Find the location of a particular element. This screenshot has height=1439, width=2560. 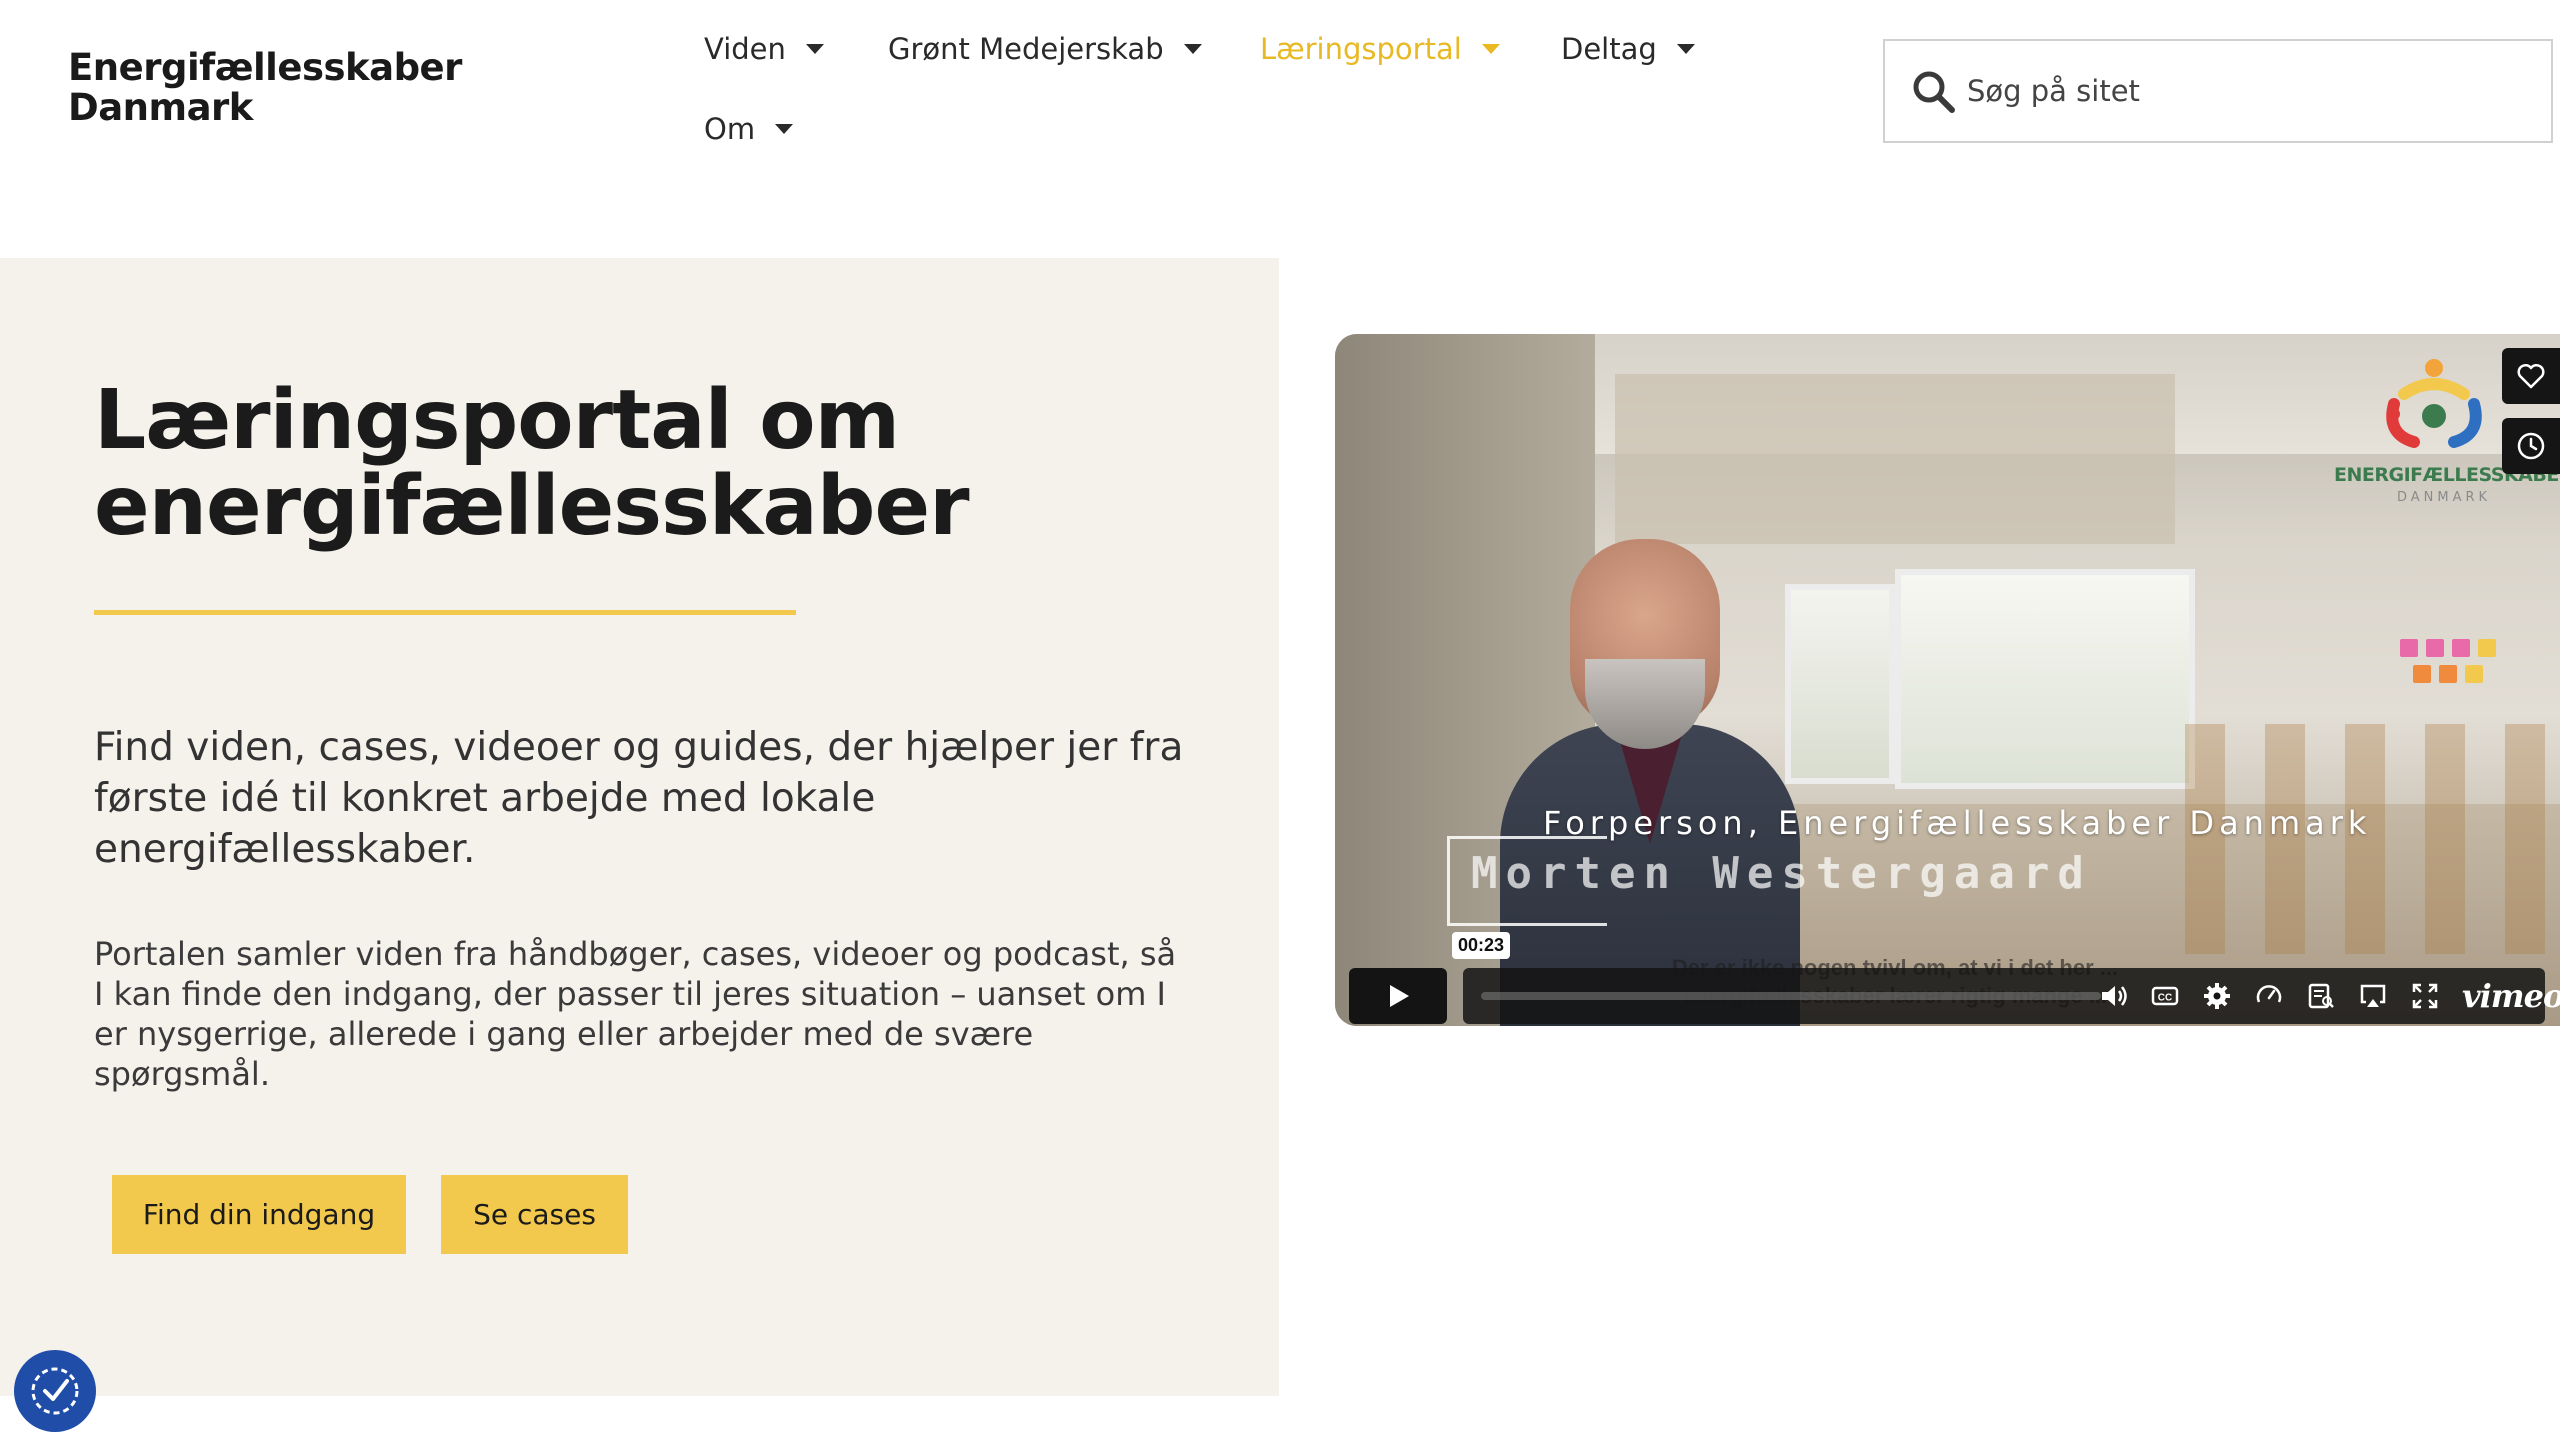

play-icon is located at coordinates (1399, 996).